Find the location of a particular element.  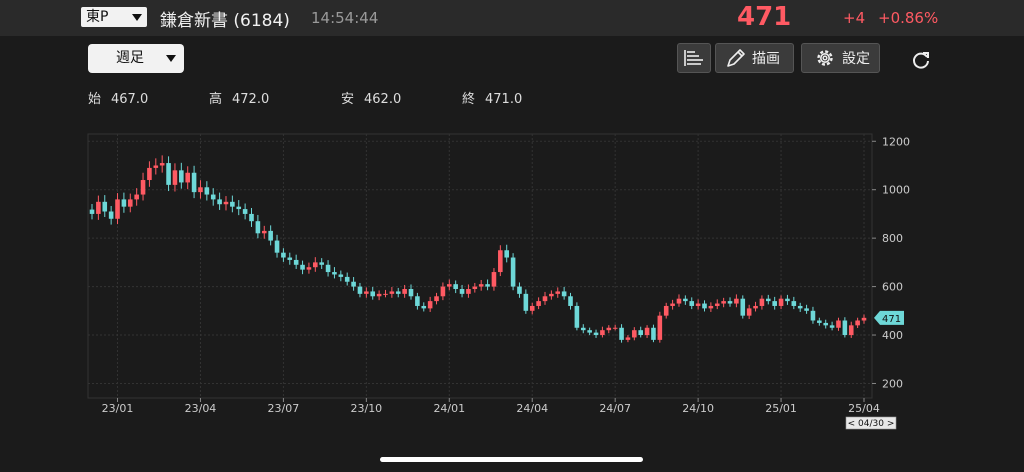

current-price-tag: 471 is located at coordinates (889, 317).